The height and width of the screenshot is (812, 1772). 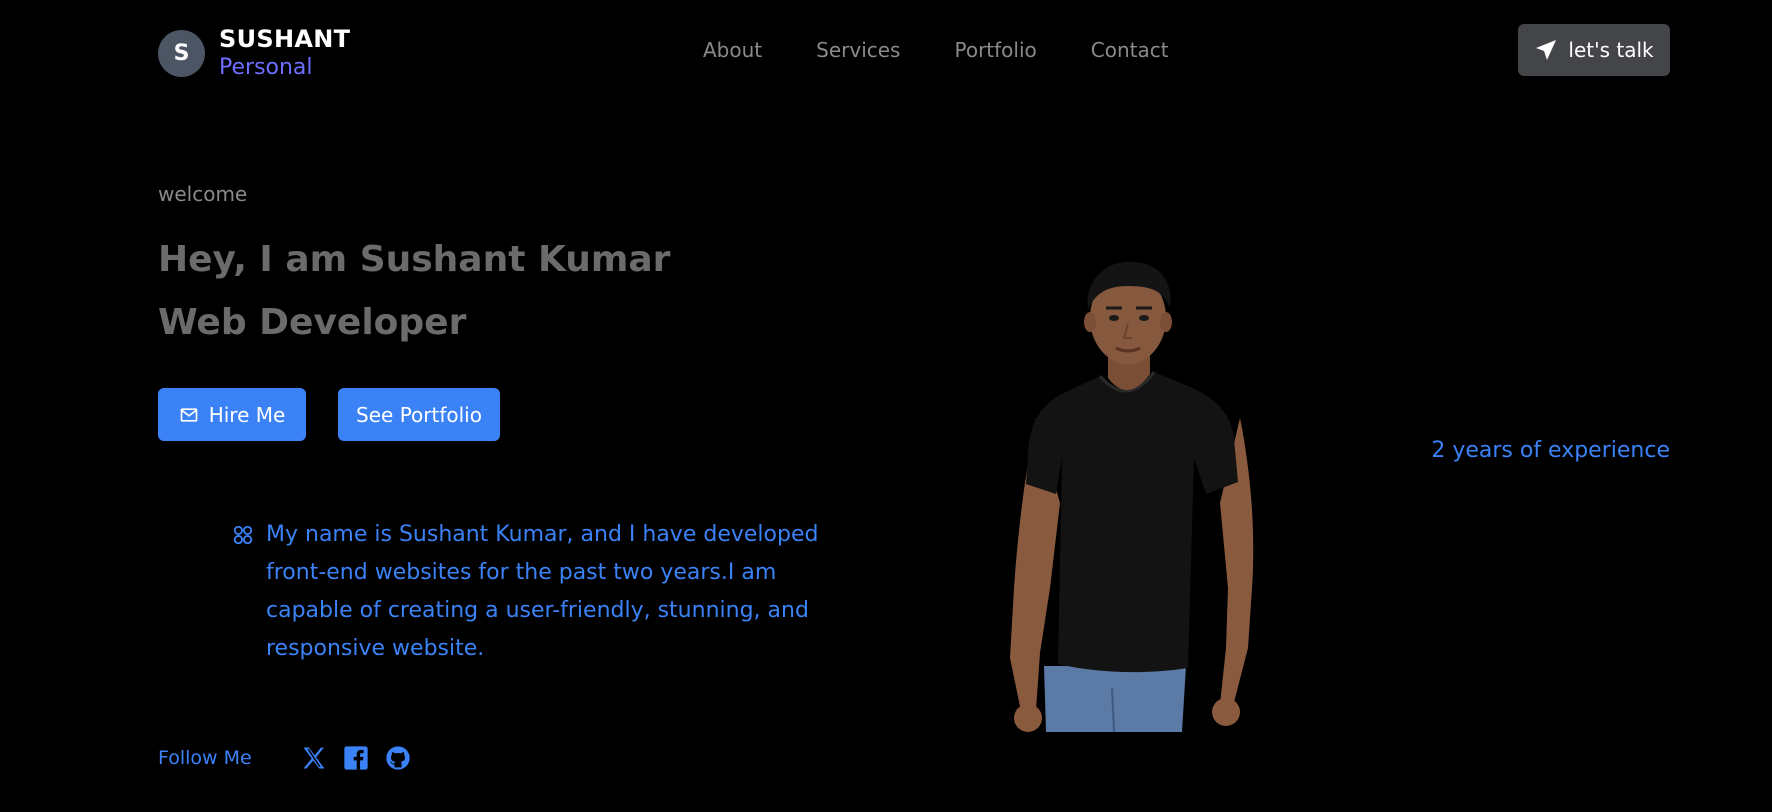 I want to click on lets-talk-label: let's talk, so click(x=1611, y=50).